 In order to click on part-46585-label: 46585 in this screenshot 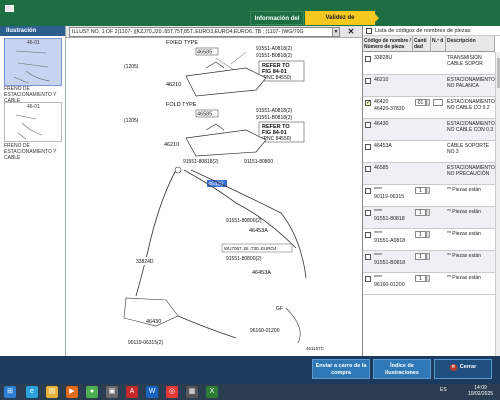, I will do `click(204, 53)`.